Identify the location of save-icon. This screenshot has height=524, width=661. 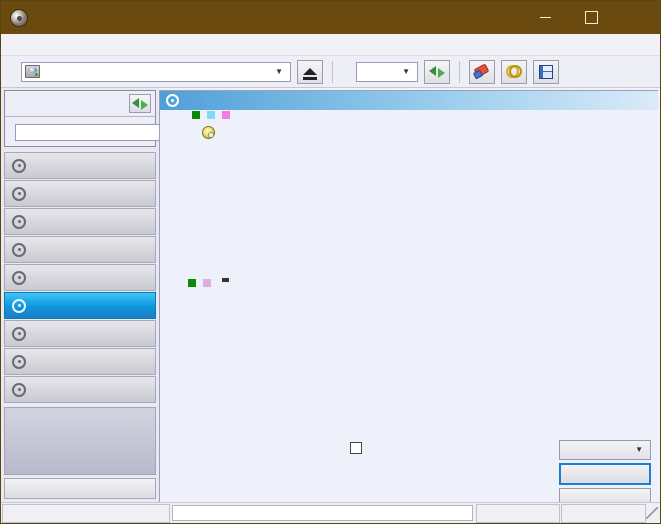
(546, 71).